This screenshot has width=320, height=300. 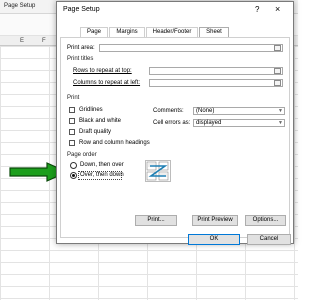 What do you see at coordinates (102, 165) in the screenshot?
I see `down-then-over-label: Down, then over` at bounding box center [102, 165].